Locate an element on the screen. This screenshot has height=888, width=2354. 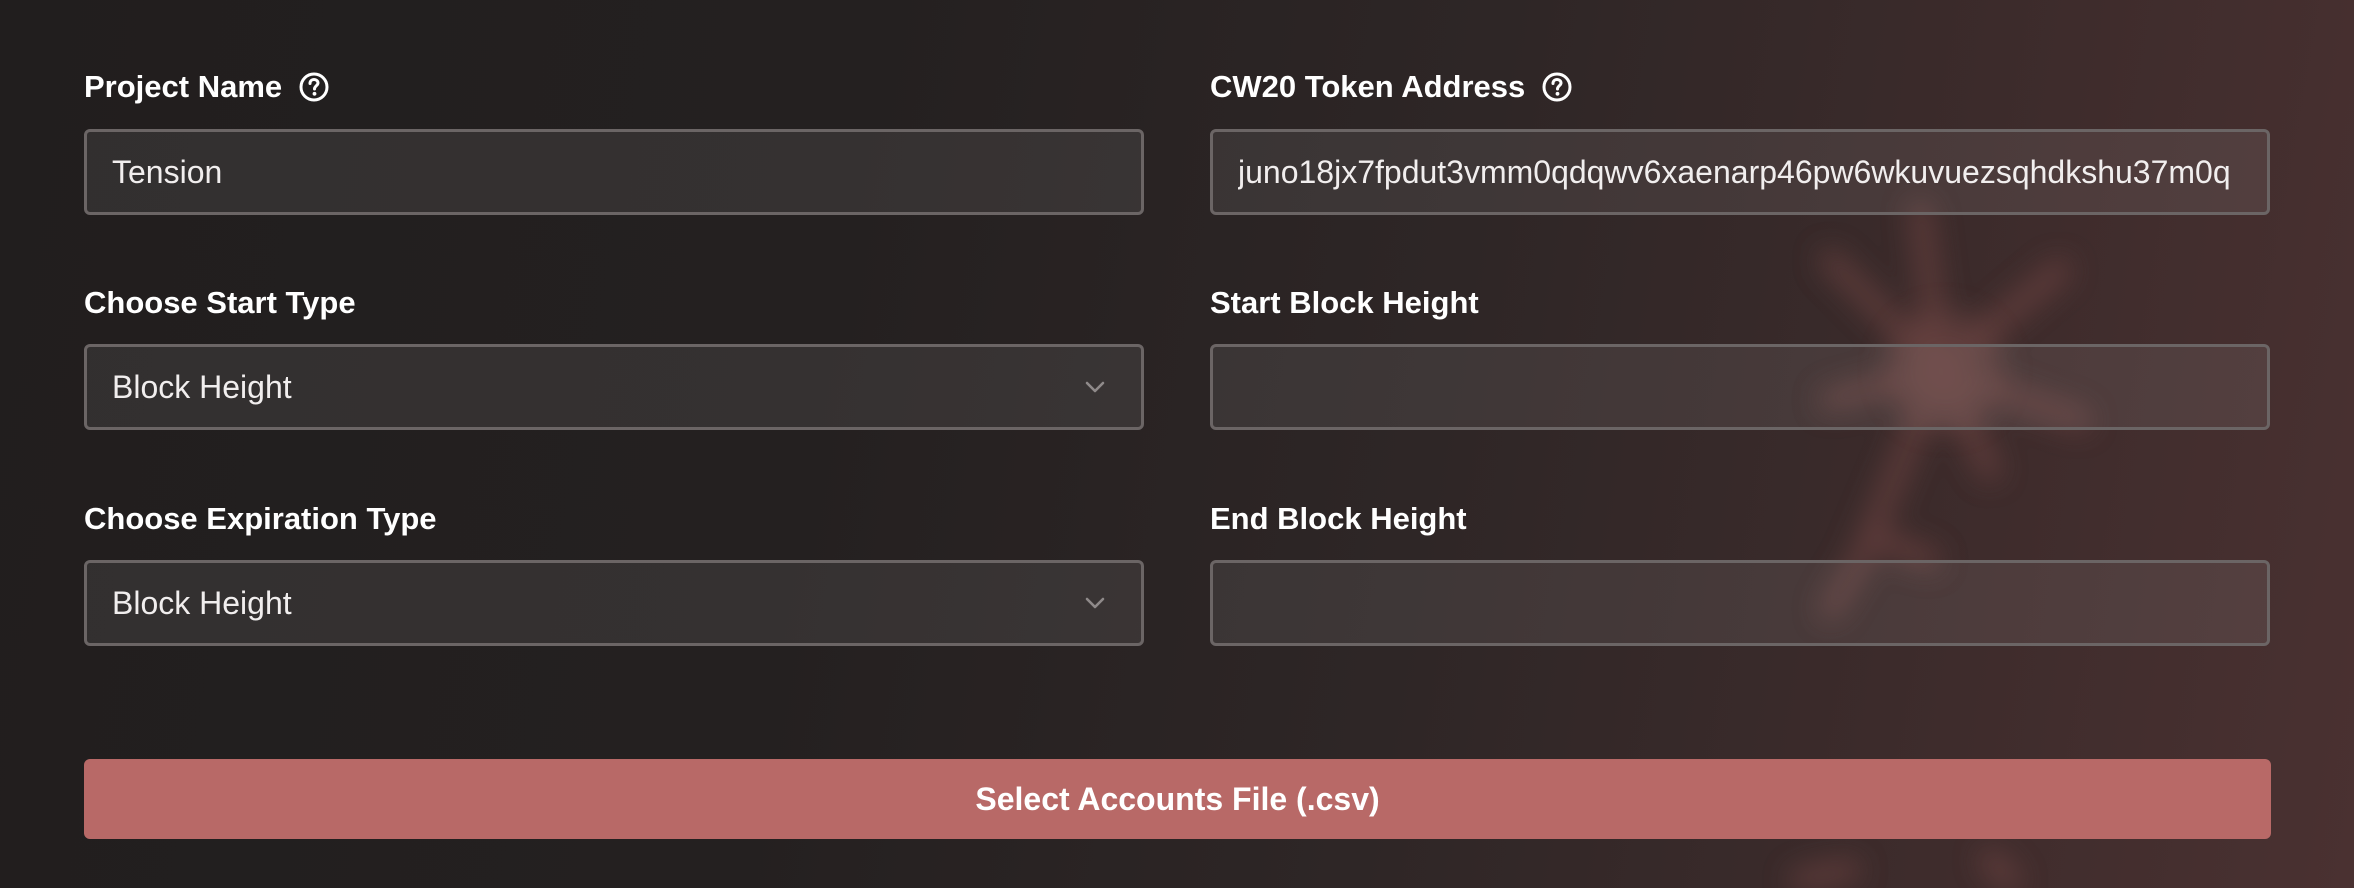
start-block-height-label: Start Block Height is located at coordinates (1344, 303).